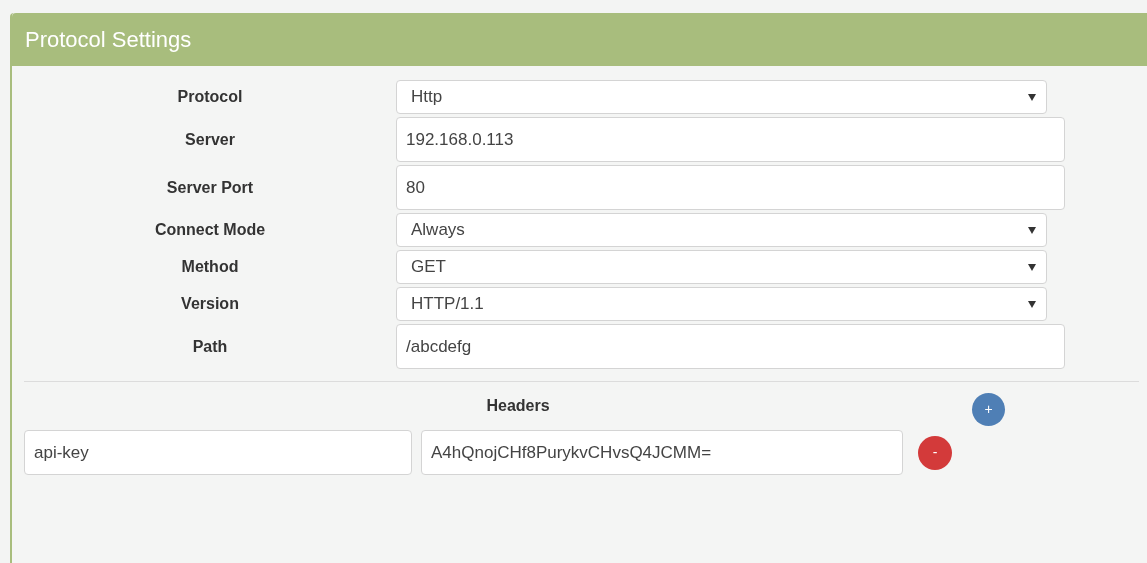 The image size is (1147, 563). What do you see at coordinates (210, 97) in the screenshot?
I see `field-label: Protocol` at bounding box center [210, 97].